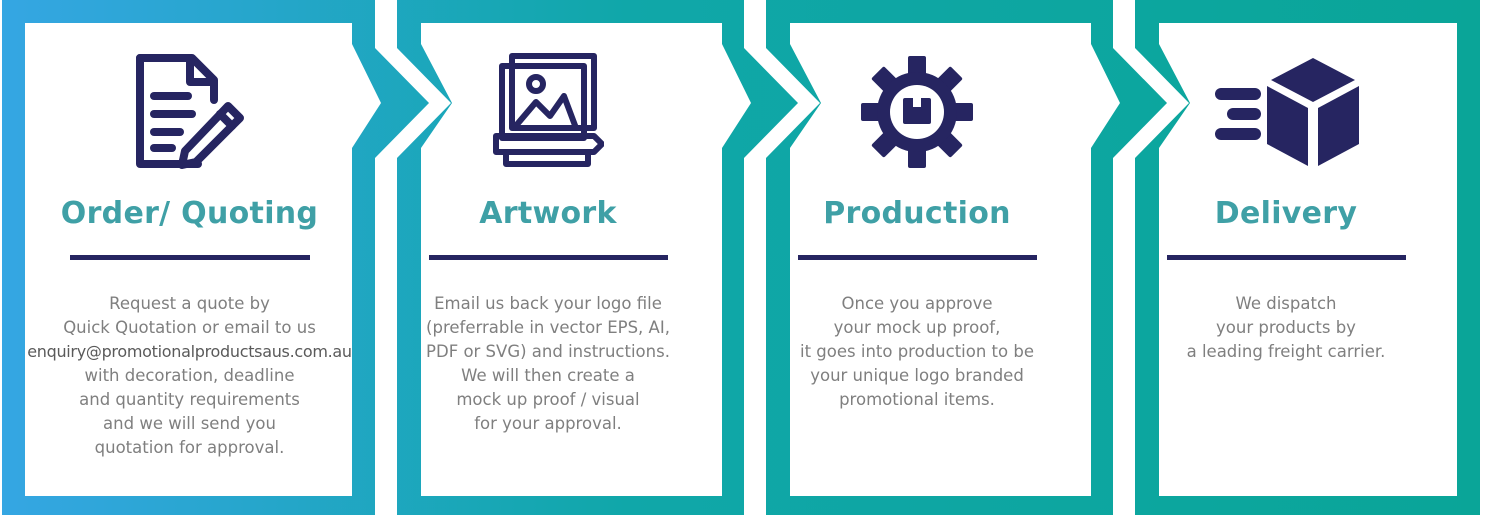 The height and width of the screenshot is (515, 1489). I want to click on description-line: and we will send you, so click(189, 423).